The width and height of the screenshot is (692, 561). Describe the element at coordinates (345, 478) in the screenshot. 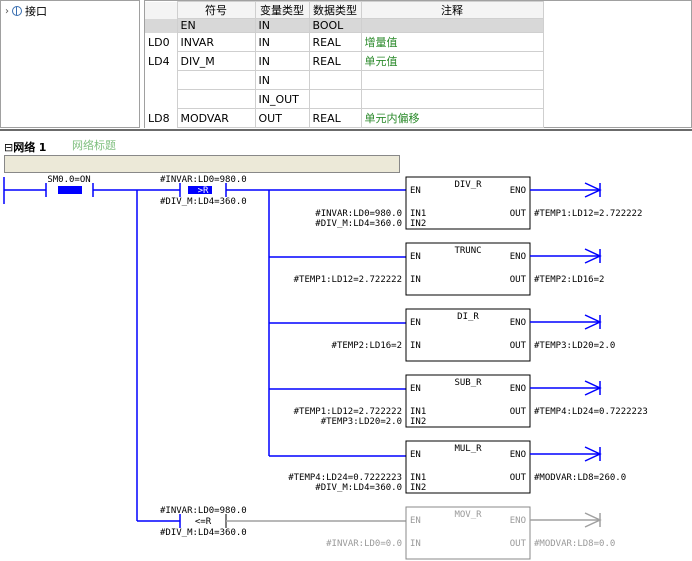

I see `operand-in1: #TEMP4:LD24=0.7222223` at that location.